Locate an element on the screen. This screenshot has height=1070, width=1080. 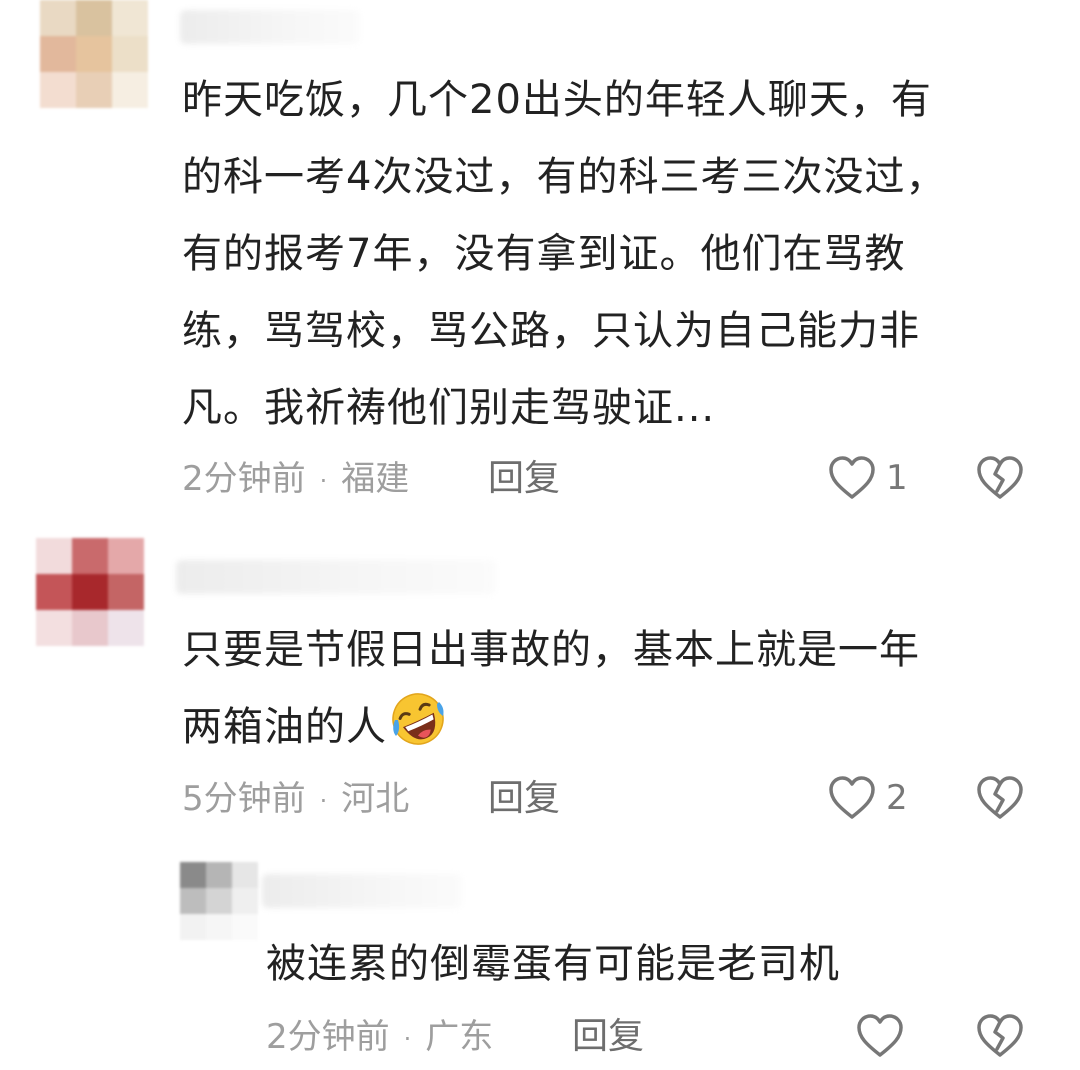
comment-location: 河北 is located at coordinates (375, 799).